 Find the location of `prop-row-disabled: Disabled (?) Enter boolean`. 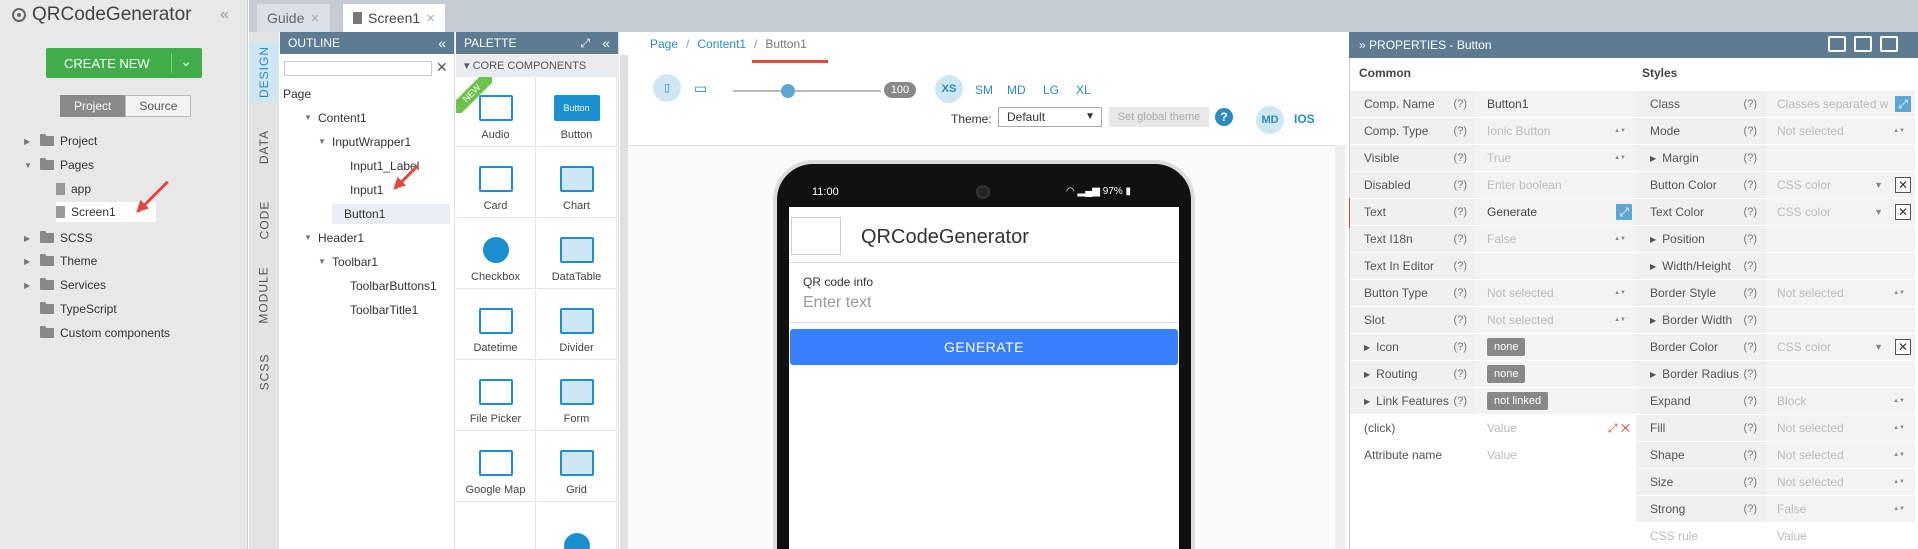

prop-row-disabled: Disabled (?) Enter boolean is located at coordinates (1493, 185).